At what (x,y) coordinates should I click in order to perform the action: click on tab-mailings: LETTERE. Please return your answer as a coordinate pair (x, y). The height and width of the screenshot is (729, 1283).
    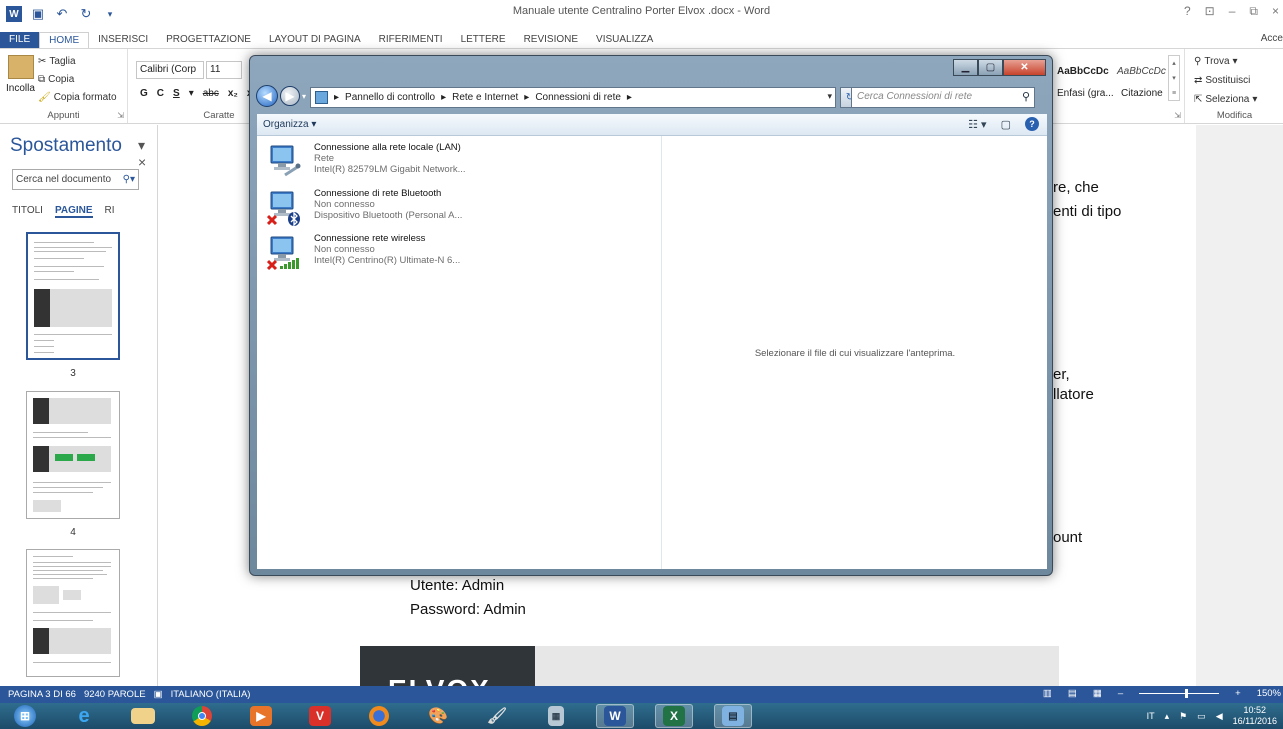
    Looking at the image, I should click on (483, 40).